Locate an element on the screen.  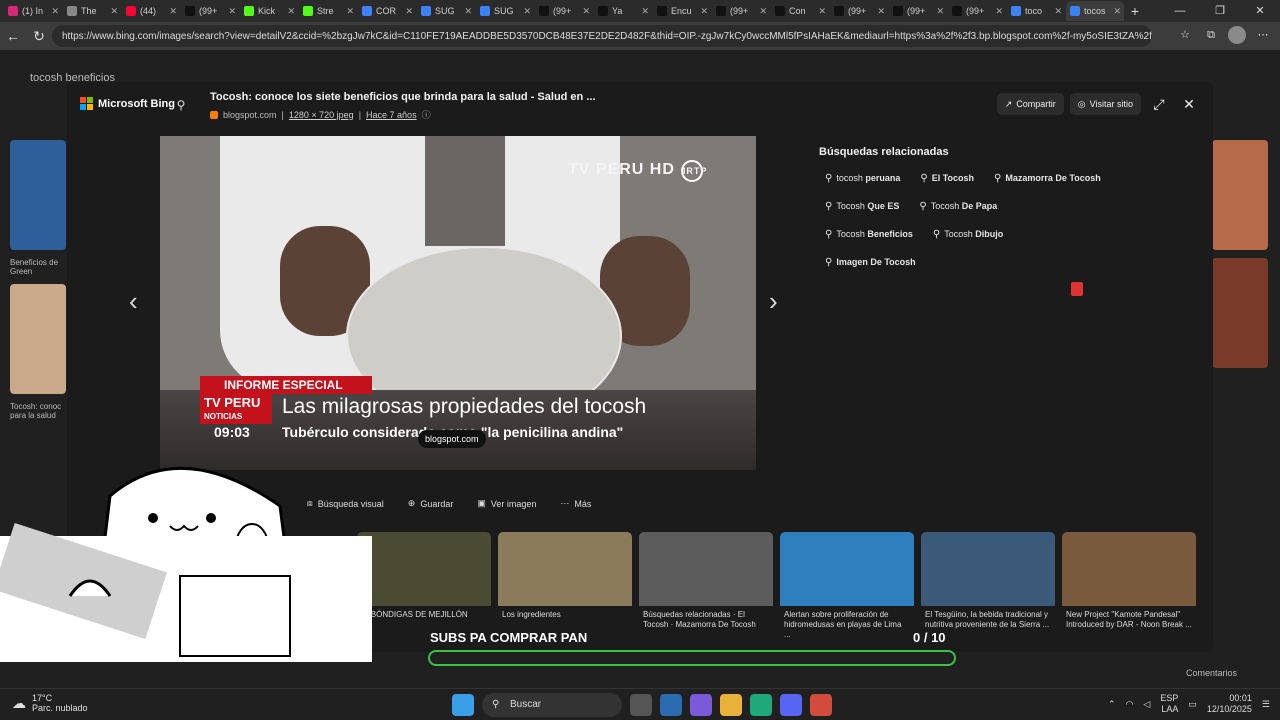
related-chip: ⚲ Tocosh Beneficios is located at coordinates (869, 234).